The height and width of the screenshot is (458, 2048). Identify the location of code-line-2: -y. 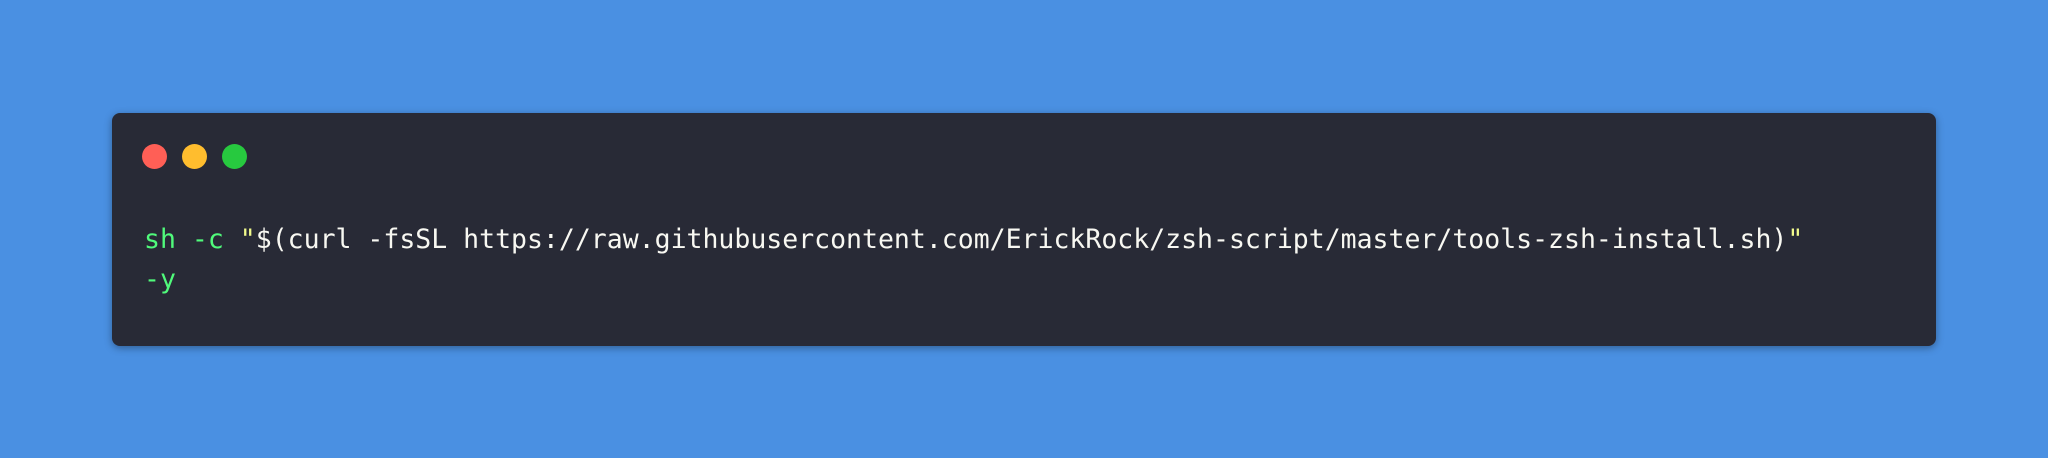
(160, 279).